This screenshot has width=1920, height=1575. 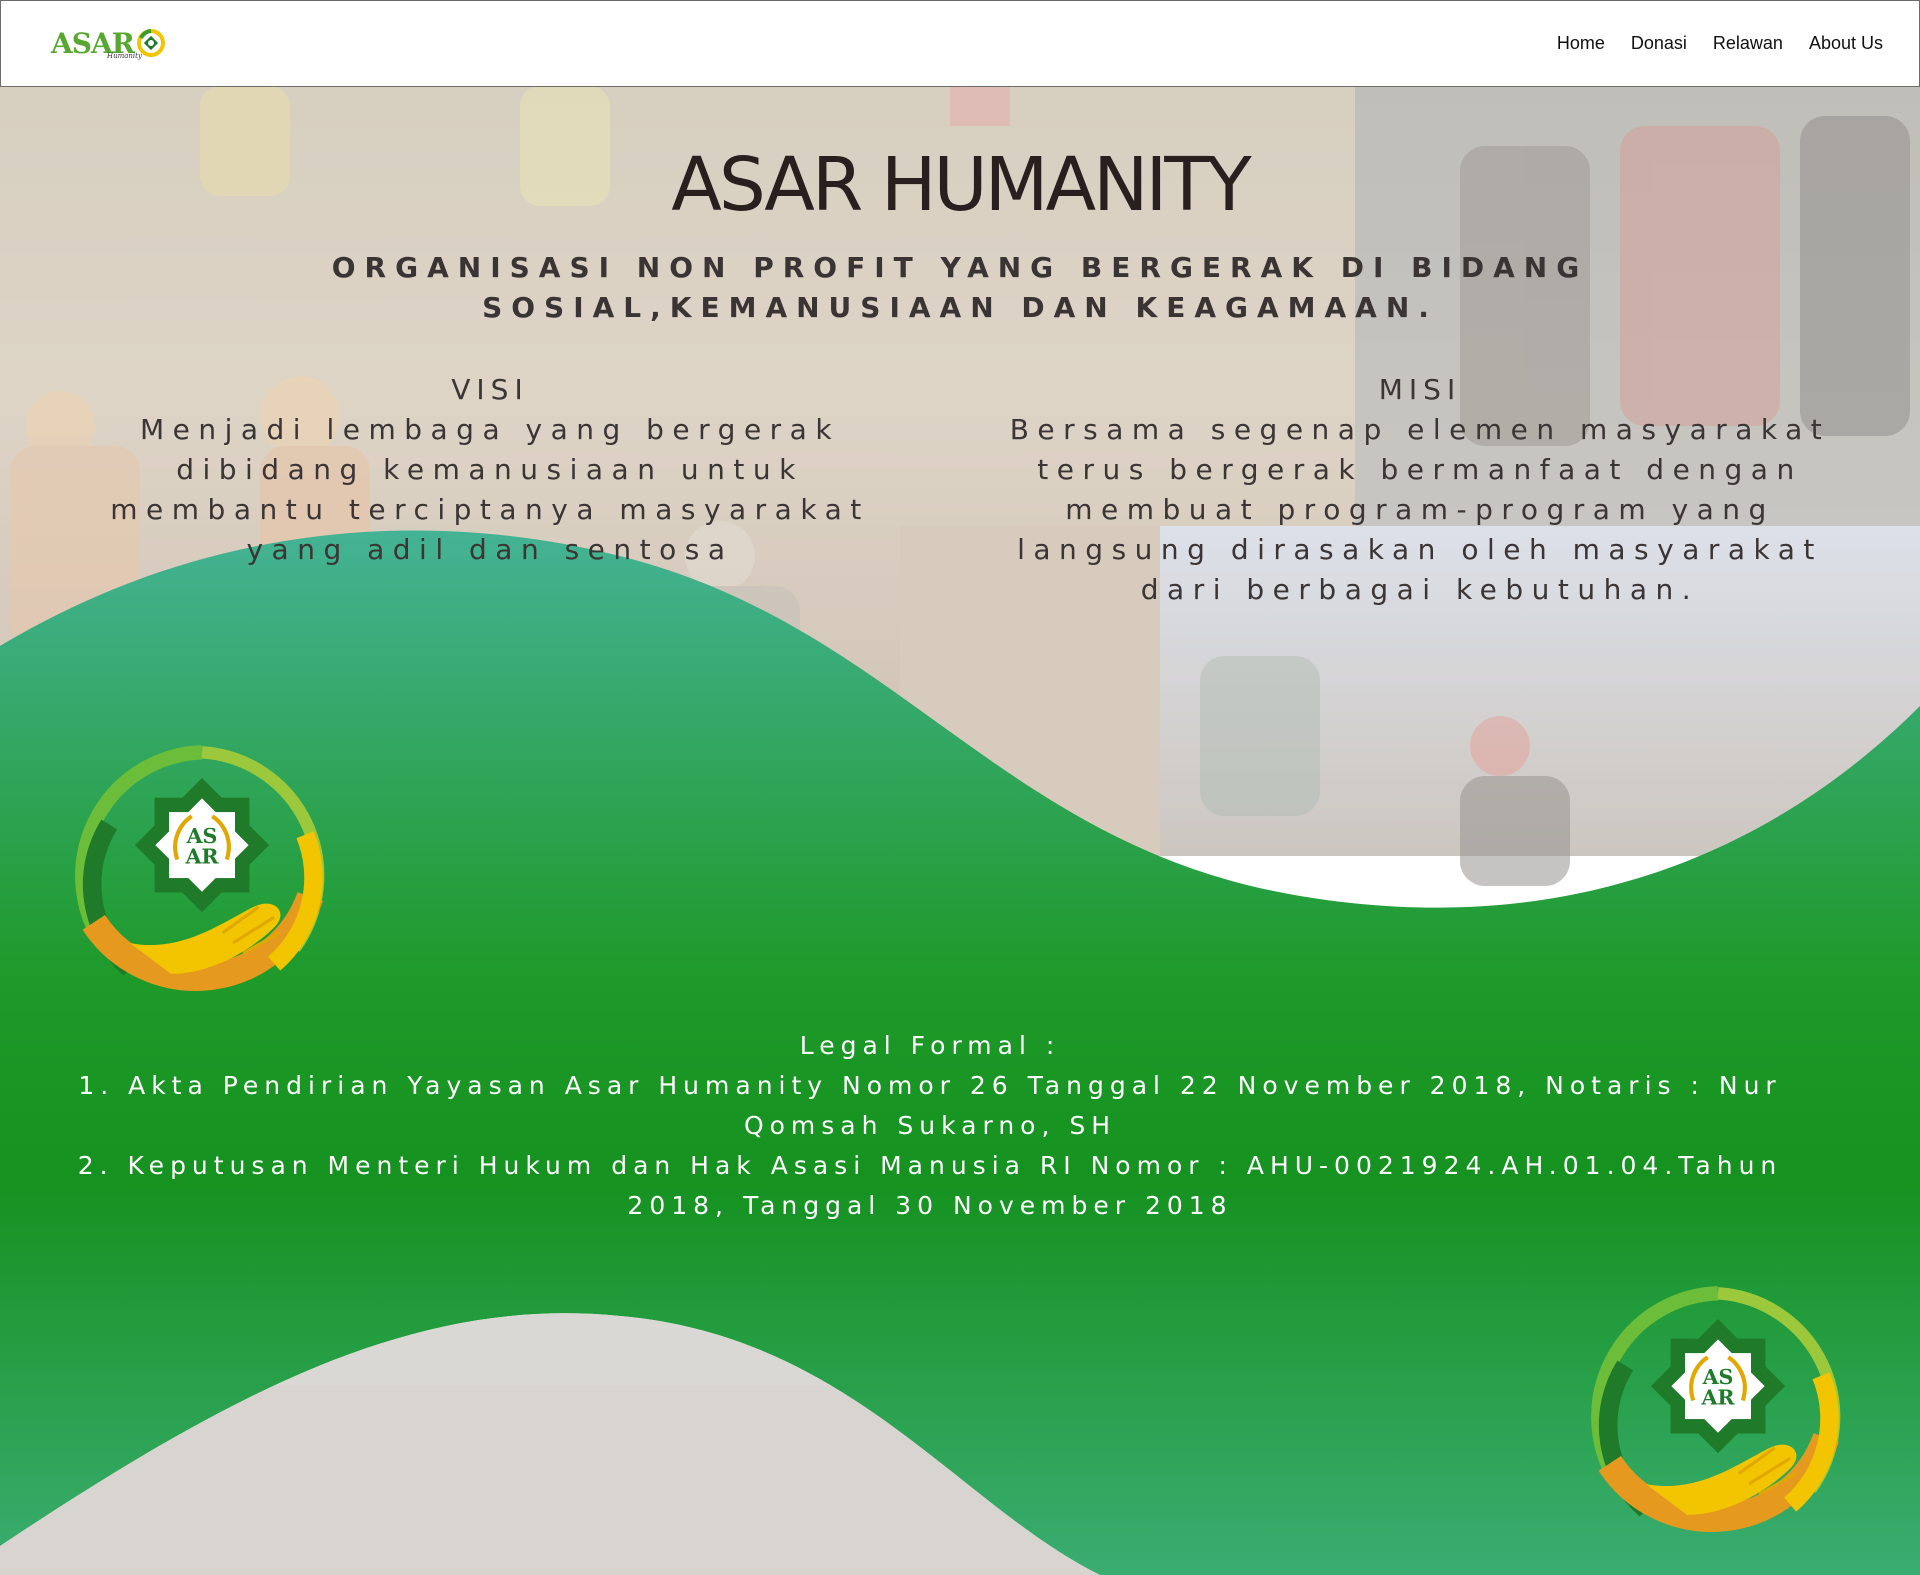 I want to click on asar-logo-left: AS AR, so click(x=200, y=868).